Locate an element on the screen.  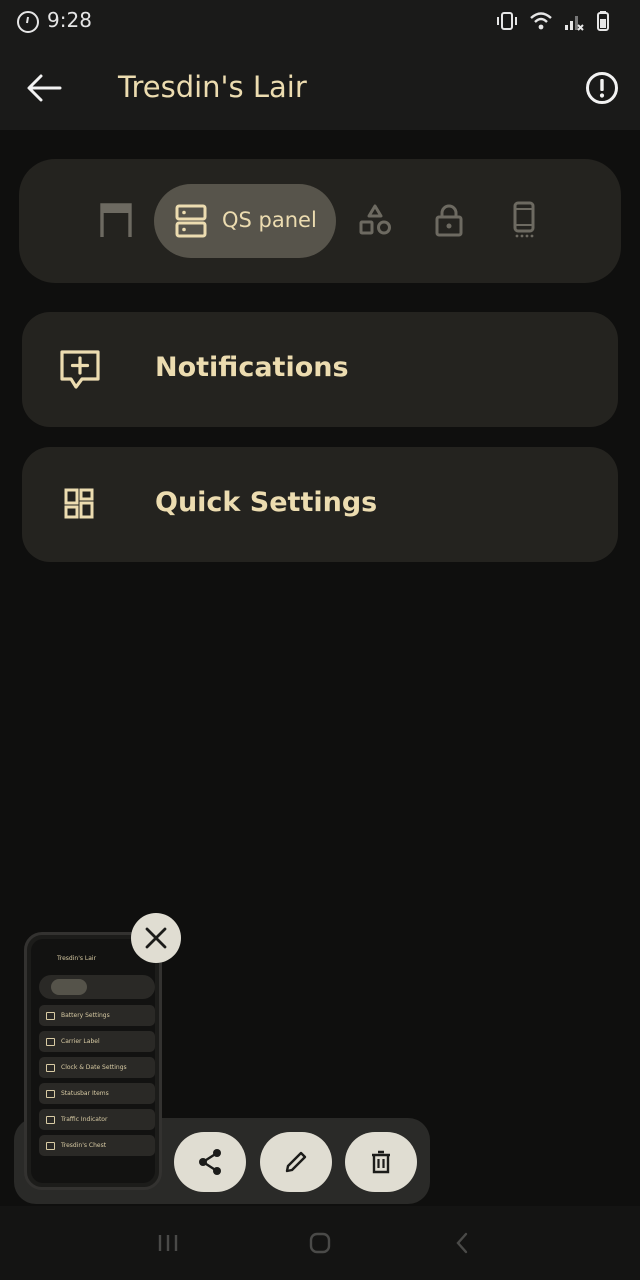
notifications-label: Notifications is located at coordinates (252, 367).